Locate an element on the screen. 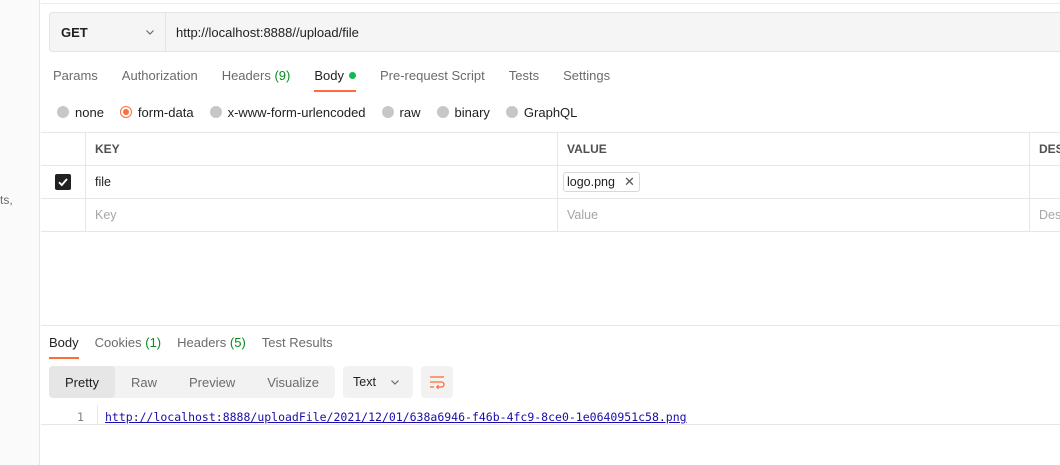 The image size is (1060, 465). resp-tab-body: Body is located at coordinates (64, 346).